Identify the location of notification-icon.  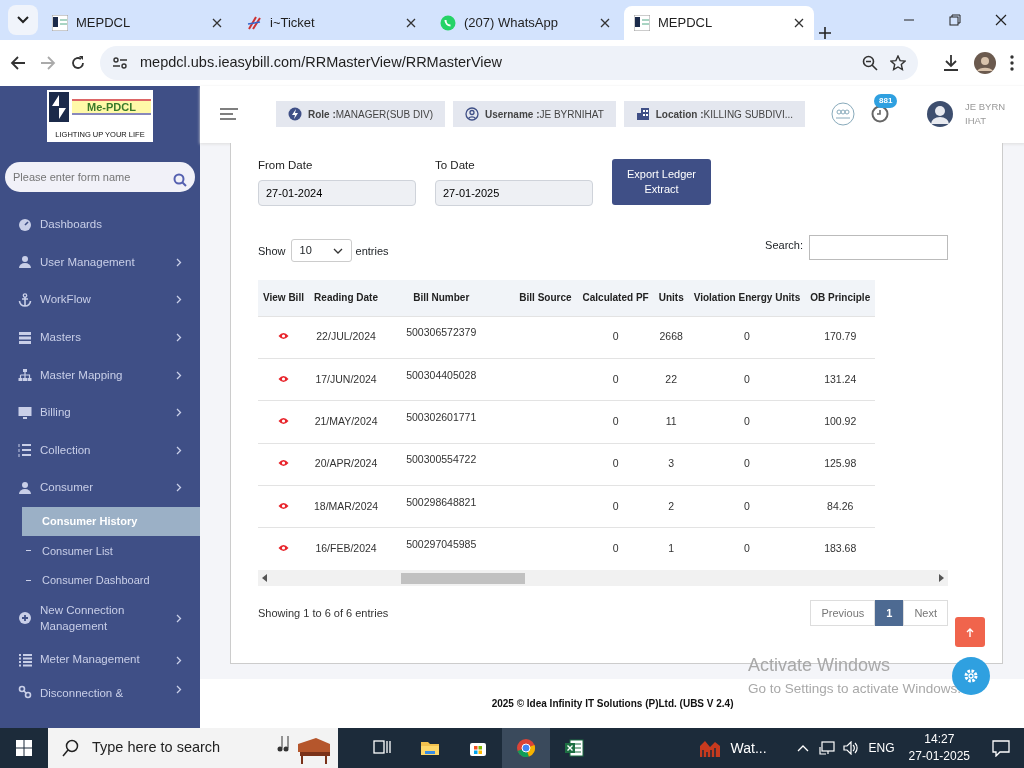
(1001, 748).